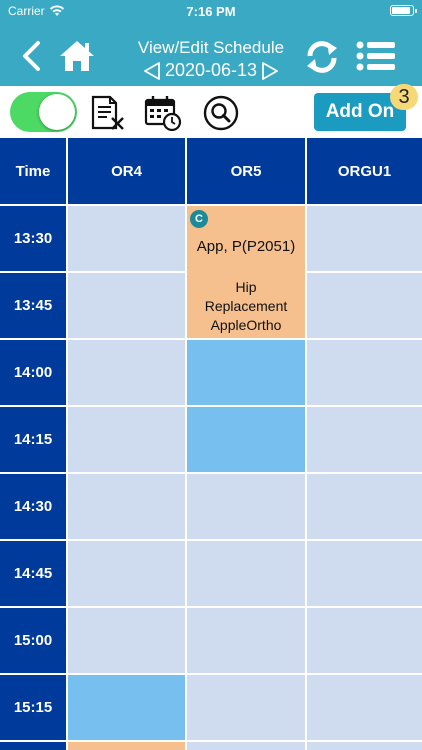 This screenshot has height=750, width=422. I want to click on time-slot-label: 15:00, so click(33, 640).